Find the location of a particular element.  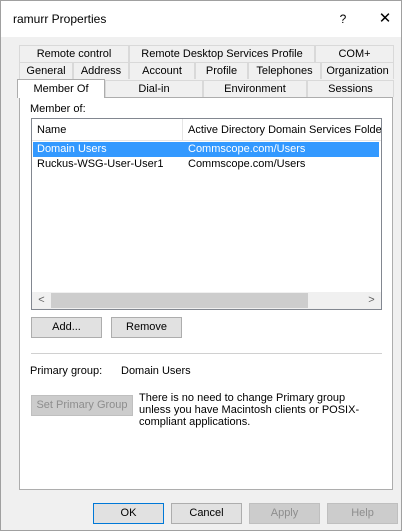

primary-group-label: Primary group: is located at coordinates (66, 371).